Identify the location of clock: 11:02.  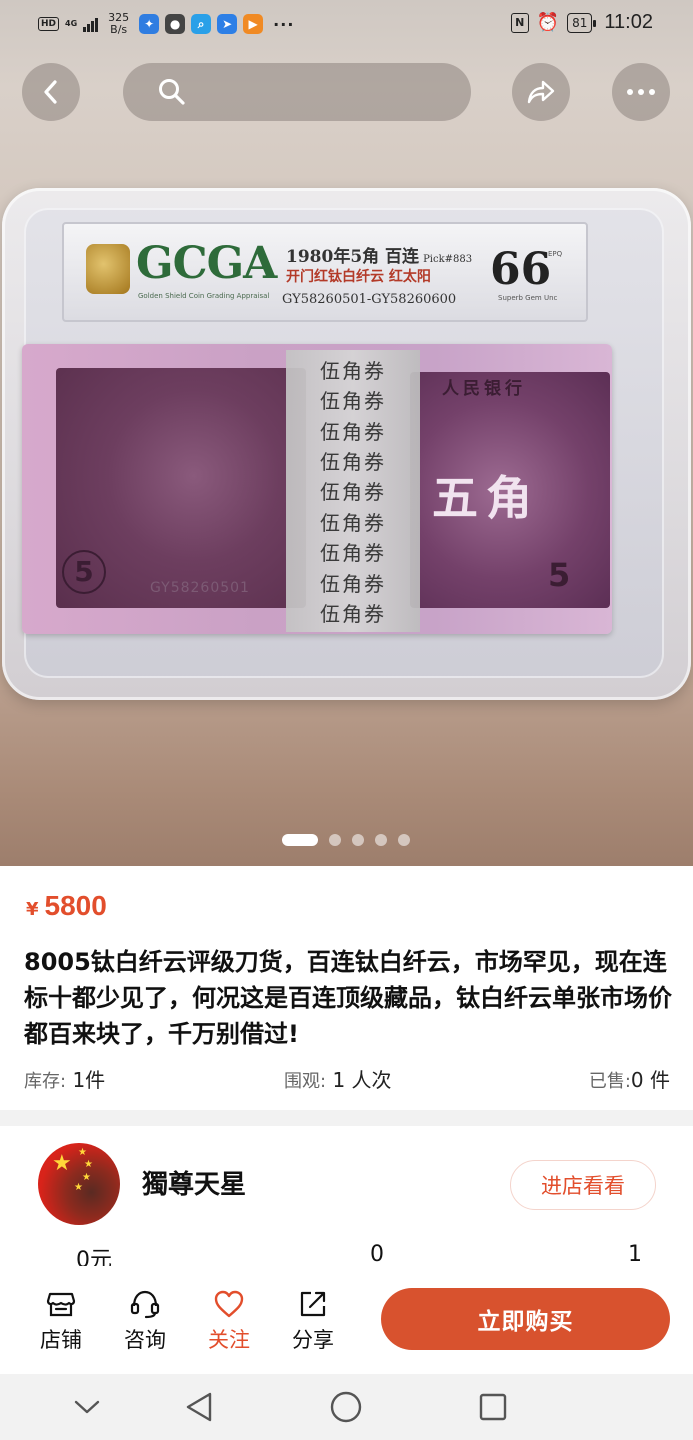
(628, 22).